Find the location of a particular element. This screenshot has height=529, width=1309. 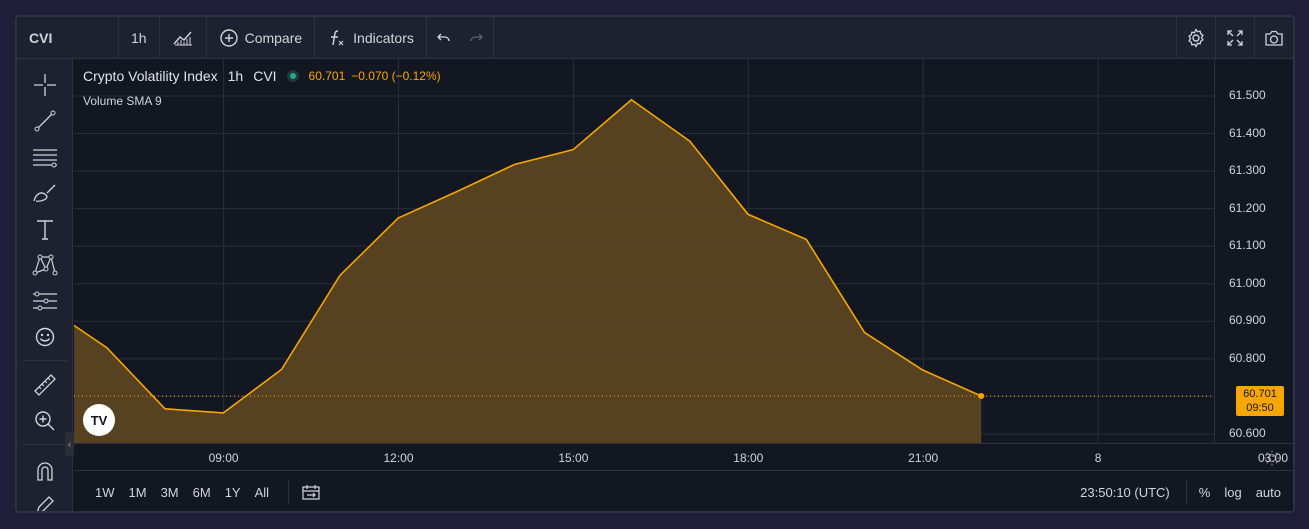

prediction-icon is located at coordinates (45, 301).